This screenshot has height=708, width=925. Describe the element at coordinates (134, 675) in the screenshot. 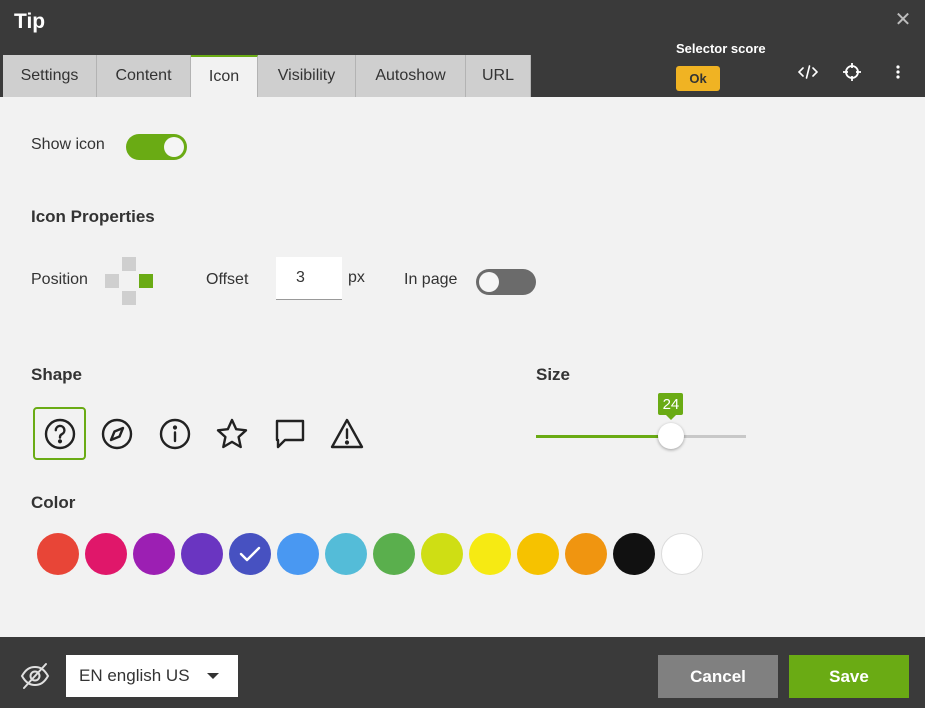

I see `language-select-value: EN english US` at that location.